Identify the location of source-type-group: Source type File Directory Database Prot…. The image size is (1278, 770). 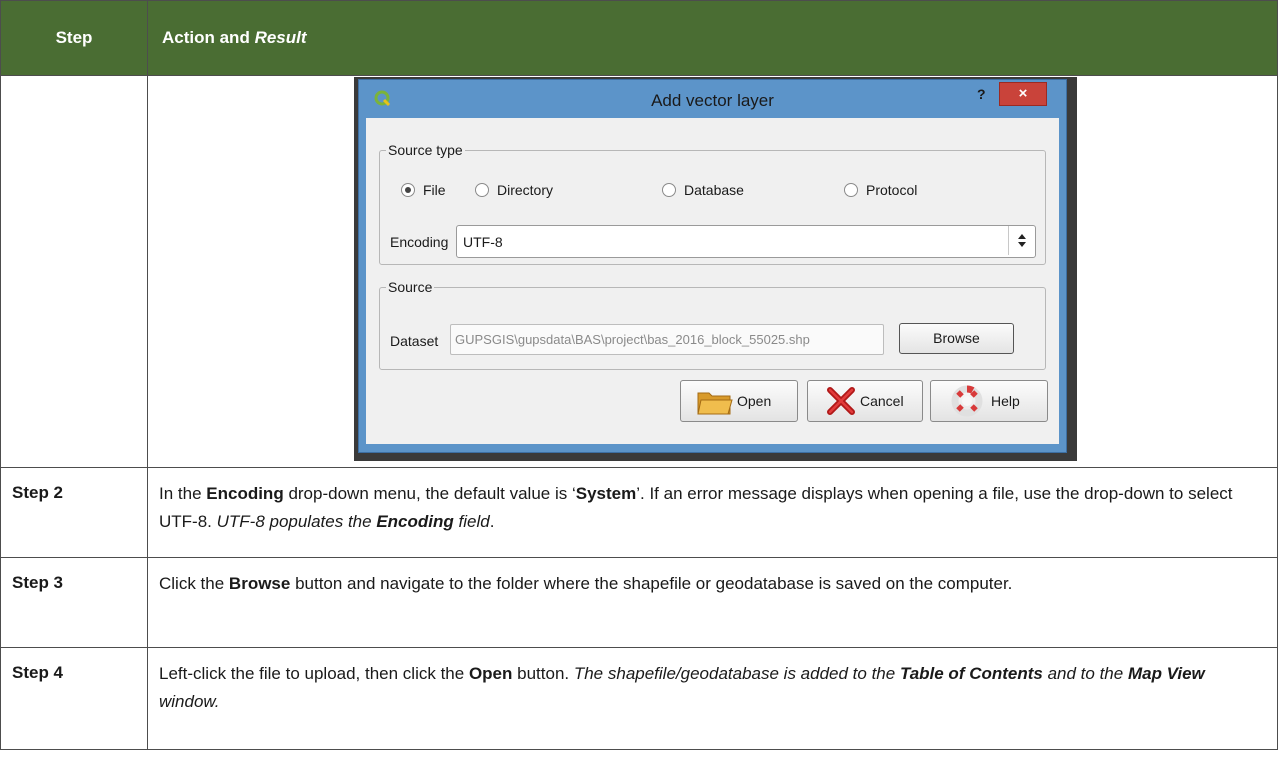
(712, 203).